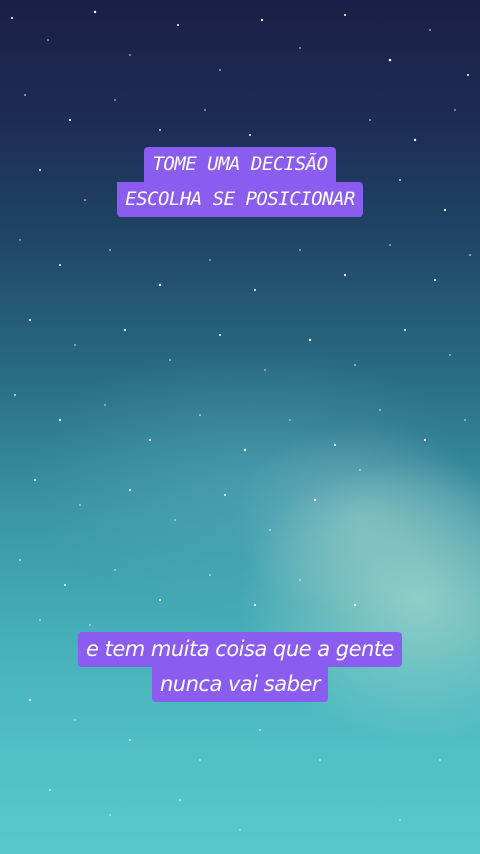 This screenshot has height=854, width=480. What do you see at coordinates (240, 684) in the screenshot?
I see `bottom-caption-line-2: nunca vai saber` at bounding box center [240, 684].